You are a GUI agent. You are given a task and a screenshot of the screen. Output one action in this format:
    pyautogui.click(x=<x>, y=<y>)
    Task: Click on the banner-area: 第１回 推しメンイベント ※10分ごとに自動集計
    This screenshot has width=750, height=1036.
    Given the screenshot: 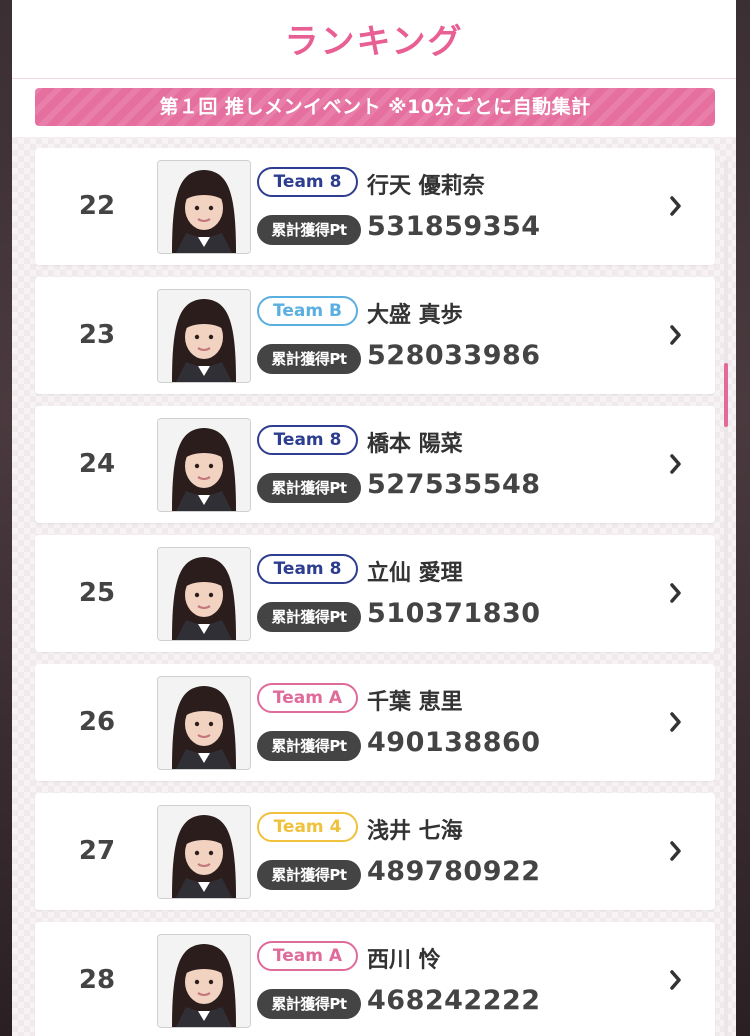 What is the action you would take?
    pyautogui.click(x=374, y=108)
    